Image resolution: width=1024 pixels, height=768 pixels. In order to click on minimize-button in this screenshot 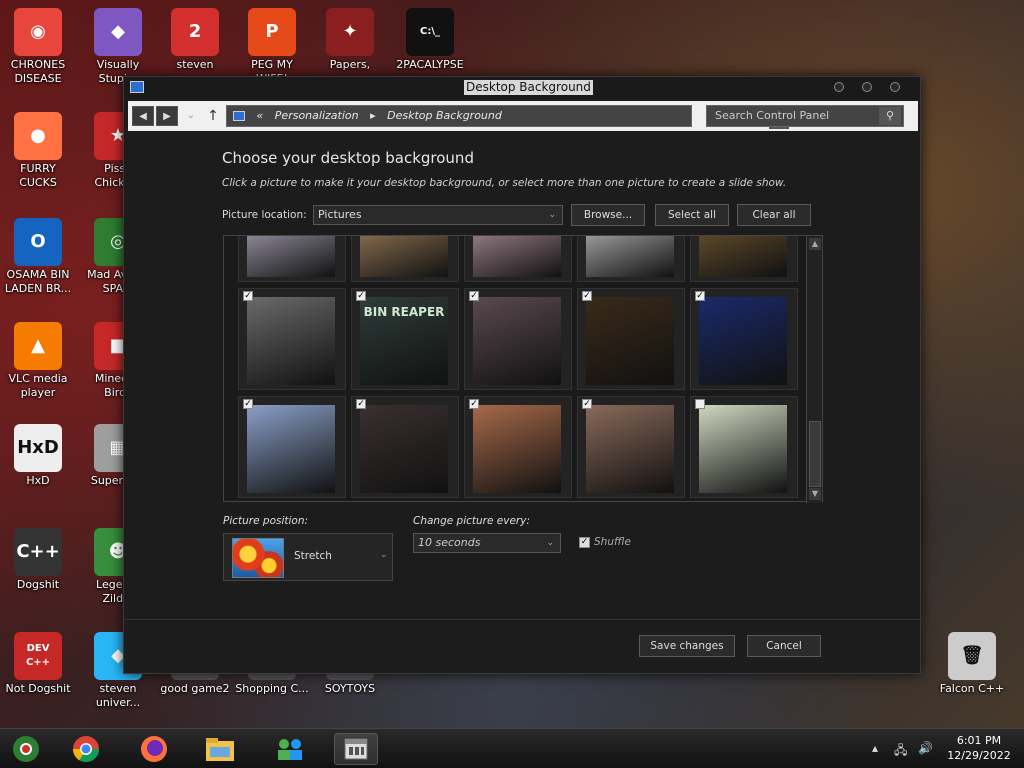, I will do `click(839, 87)`.